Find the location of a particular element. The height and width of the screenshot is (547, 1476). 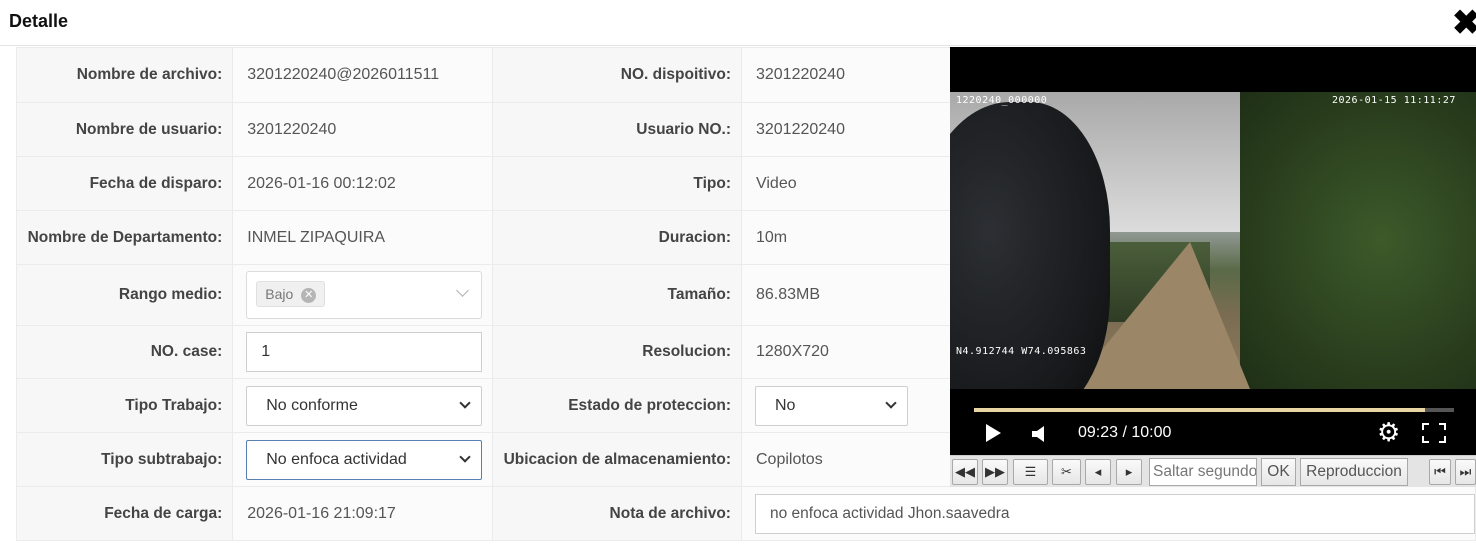

scissors-icon: ✂ is located at coordinates (1066, 472).